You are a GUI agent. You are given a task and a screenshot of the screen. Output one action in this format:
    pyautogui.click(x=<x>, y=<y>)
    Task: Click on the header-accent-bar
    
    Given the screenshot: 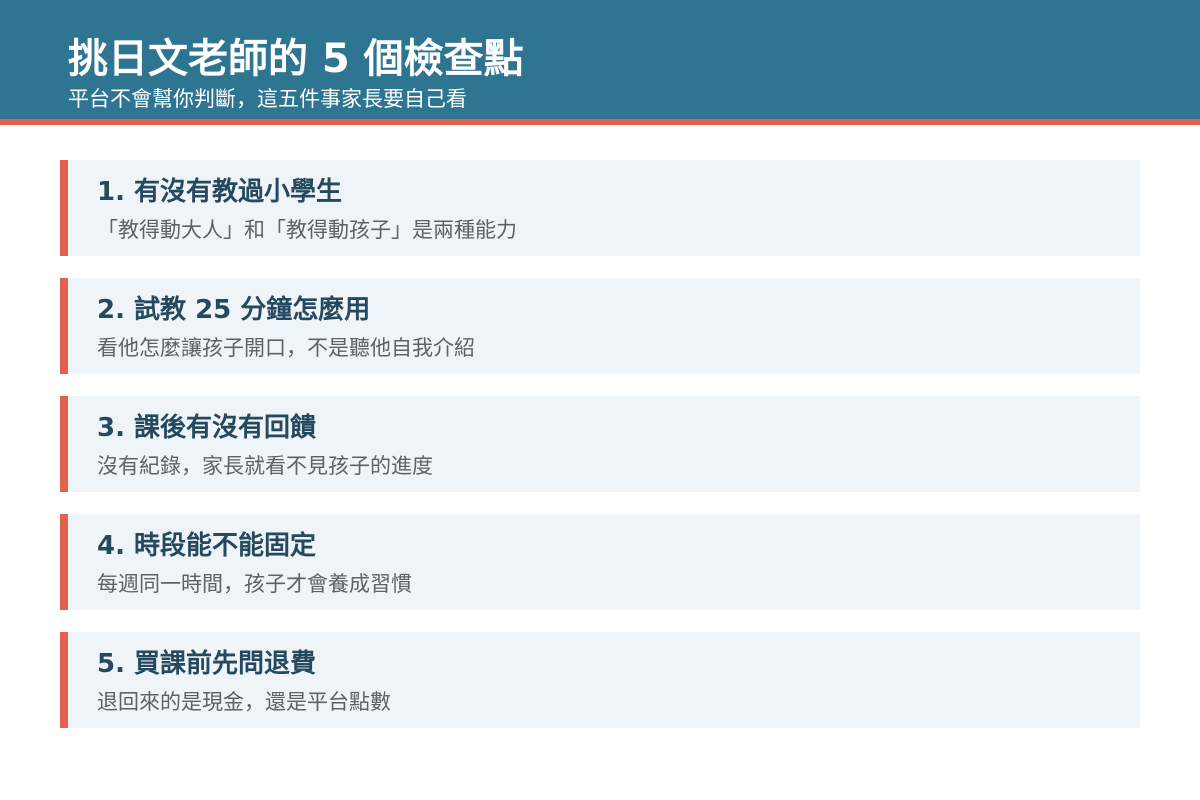 What is the action you would take?
    pyautogui.click(x=600, y=122)
    